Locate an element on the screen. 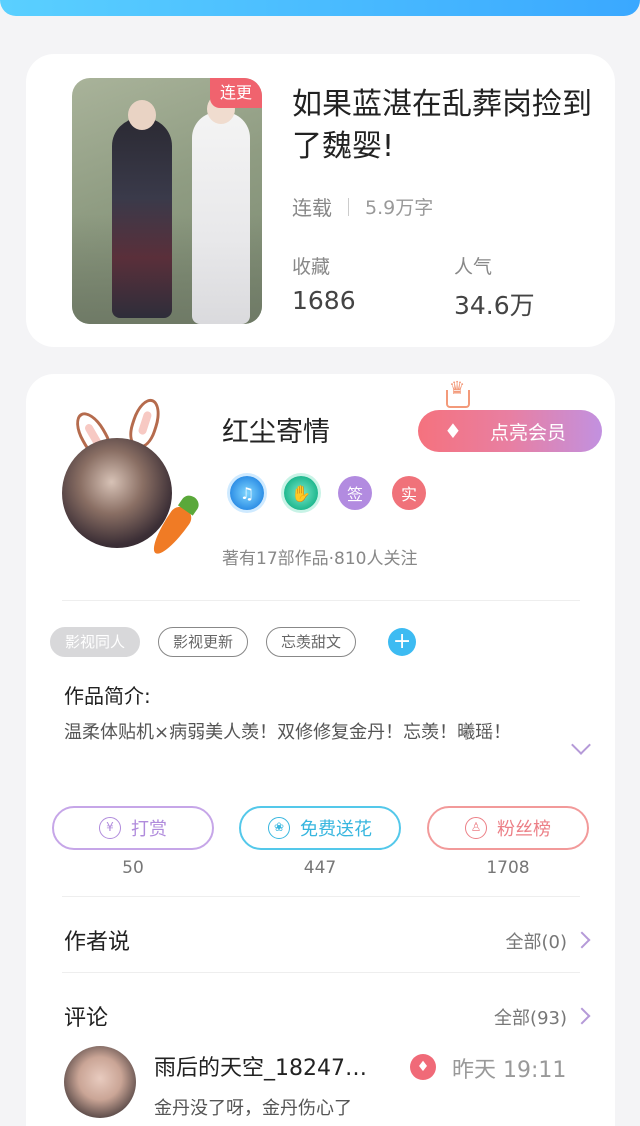 This screenshot has width=640, height=1126. author-badges: ♫ ✋ 签 实 is located at coordinates (328, 493).